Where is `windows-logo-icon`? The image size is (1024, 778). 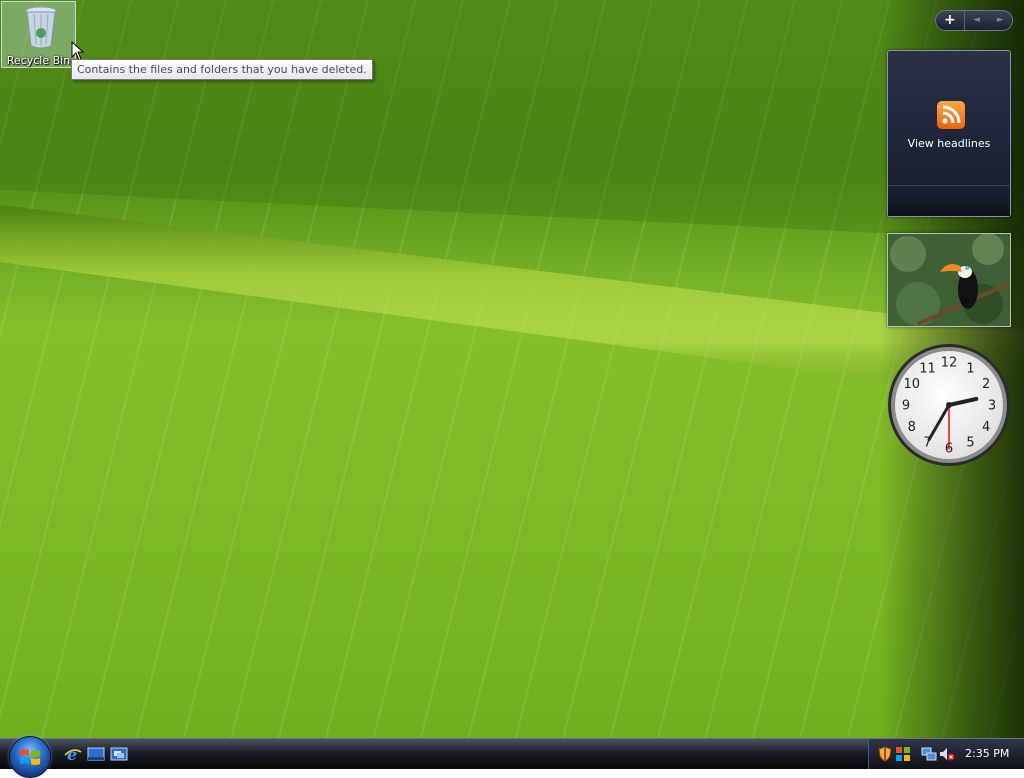
windows-logo-icon is located at coordinates (30, 757).